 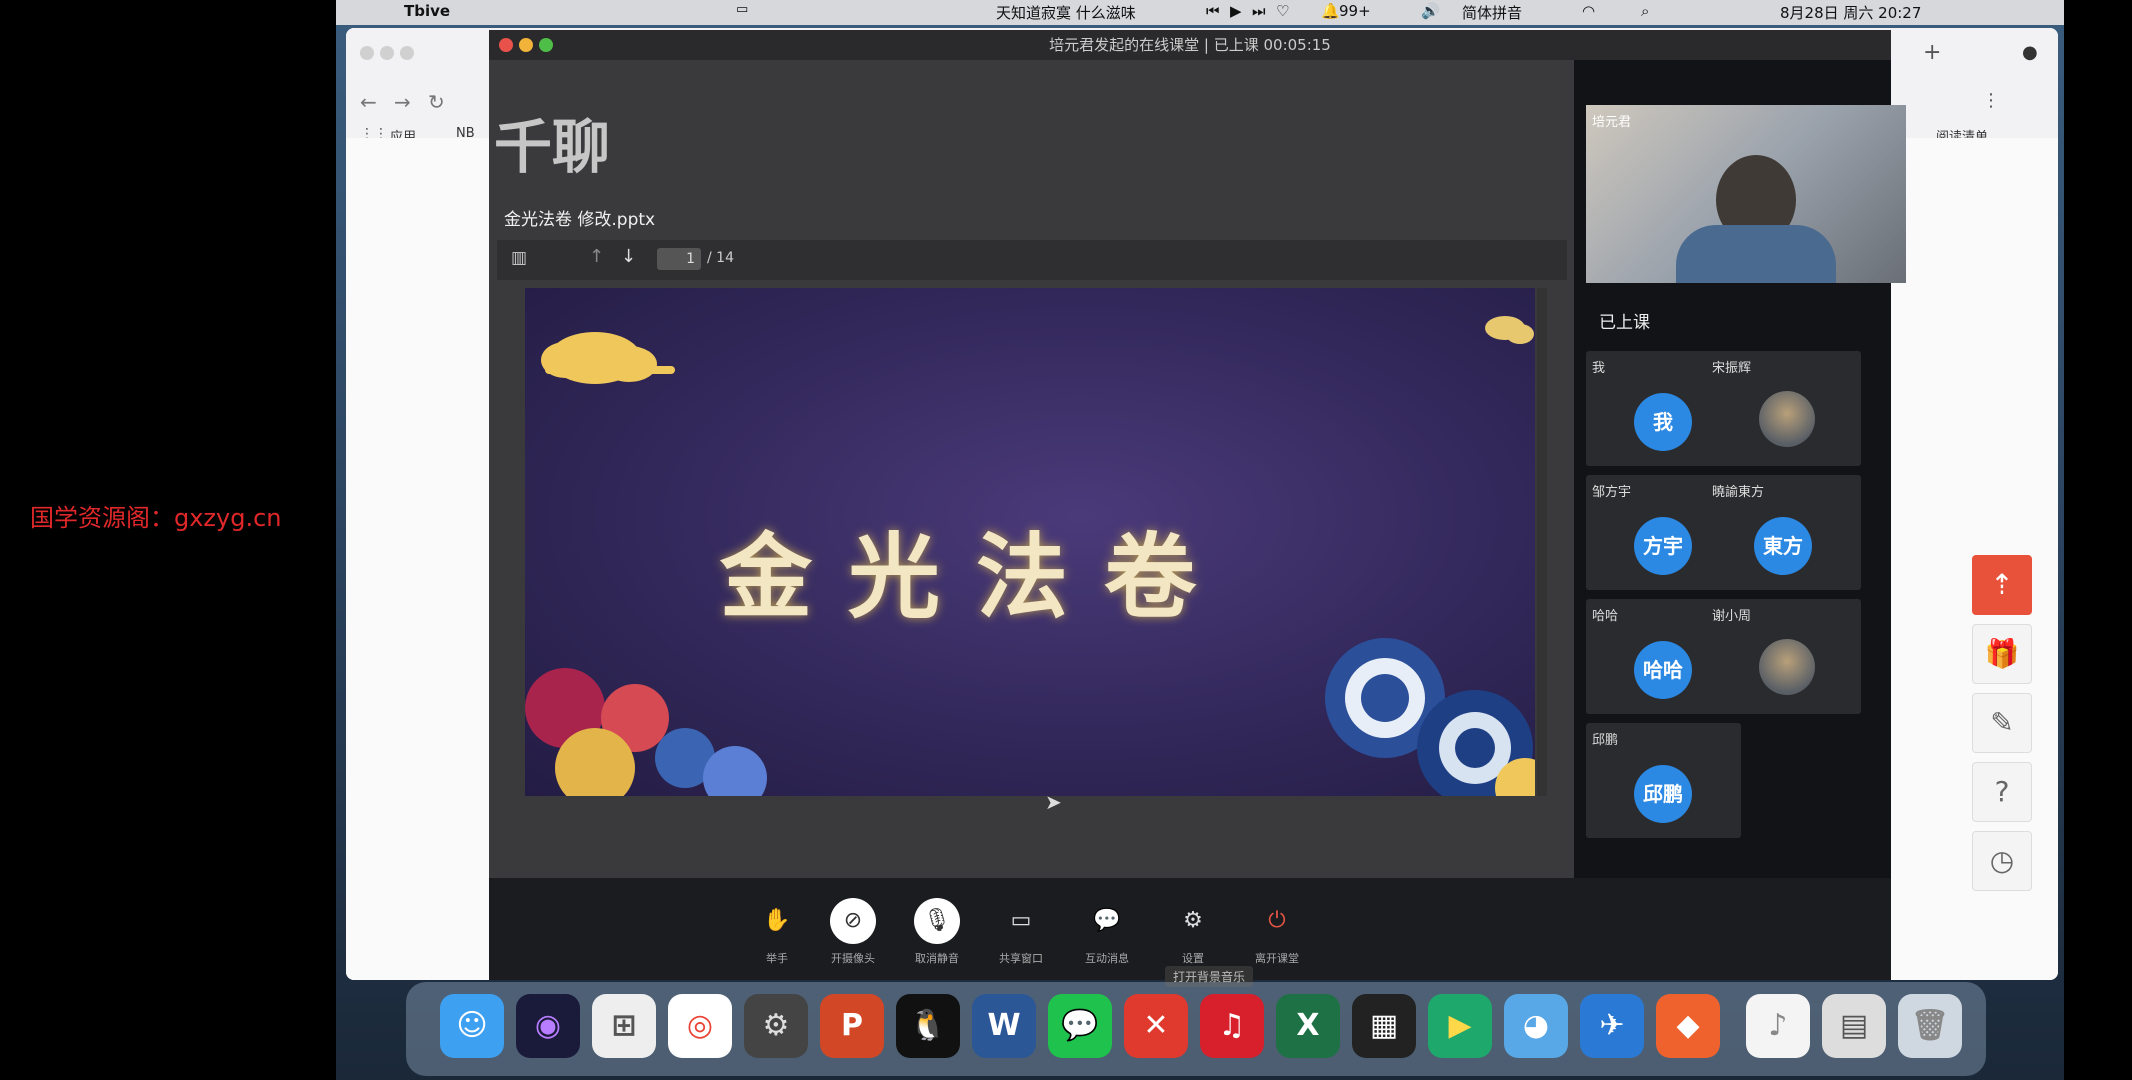 What do you see at coordinates (1032, 260) in the screenshot?
I see `document-toolbar: ▥ ↑ ↓ 1 / 14` at bounding box center [1032, 260].